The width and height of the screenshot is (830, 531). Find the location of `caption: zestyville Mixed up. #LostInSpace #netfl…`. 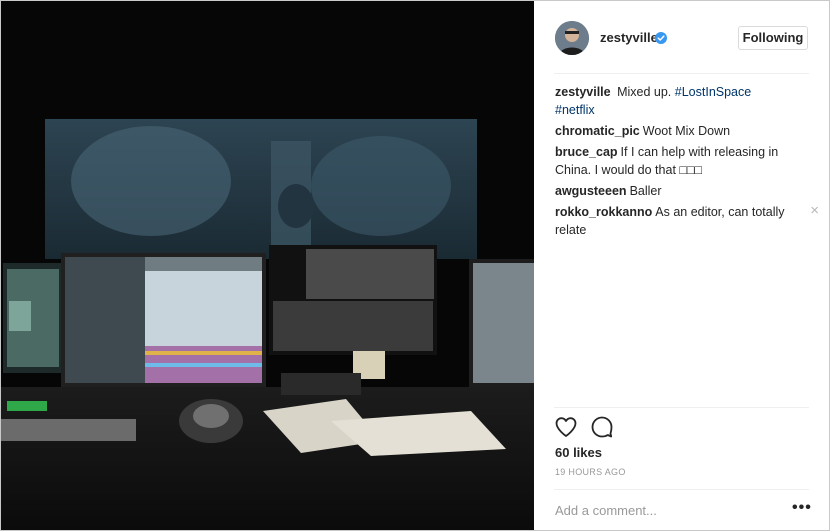

caption: zestyville Mixed up. #LostInSpace #netfl… is located at coordinates (680, 101).